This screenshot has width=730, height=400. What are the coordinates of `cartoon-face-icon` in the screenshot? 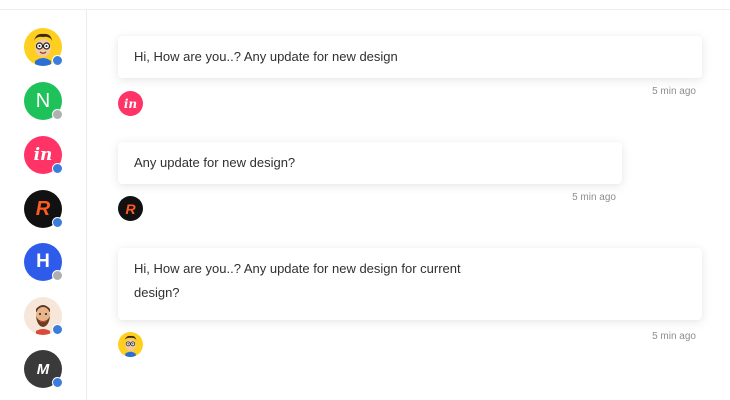 It's located at (130, 346).